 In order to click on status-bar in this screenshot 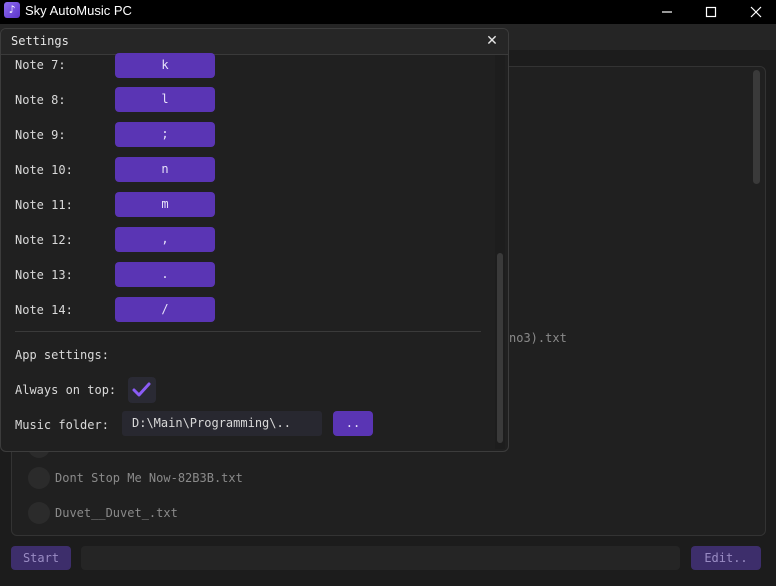, I will do `click(380, 558)`.